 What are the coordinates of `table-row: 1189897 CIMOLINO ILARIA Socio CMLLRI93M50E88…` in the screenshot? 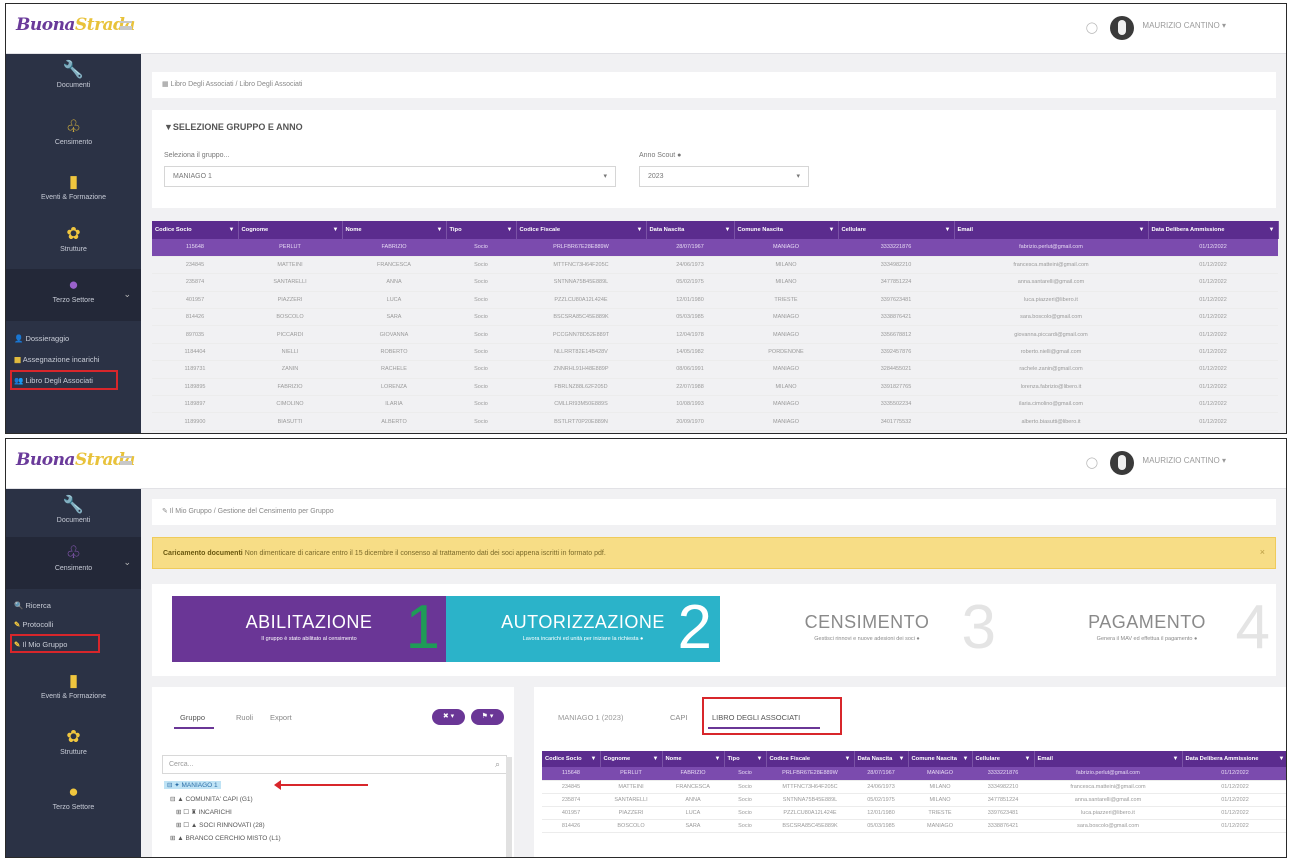 It's located at (715, 404).